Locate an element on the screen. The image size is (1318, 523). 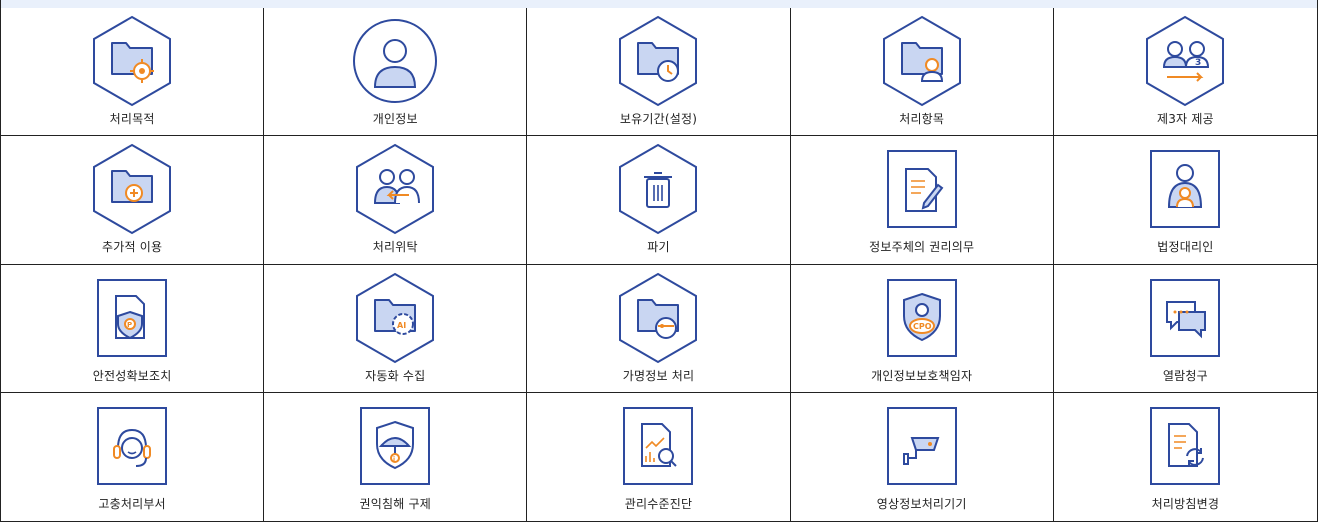
item-label: 가명정보 처리 is located at coordinates (658, 375).